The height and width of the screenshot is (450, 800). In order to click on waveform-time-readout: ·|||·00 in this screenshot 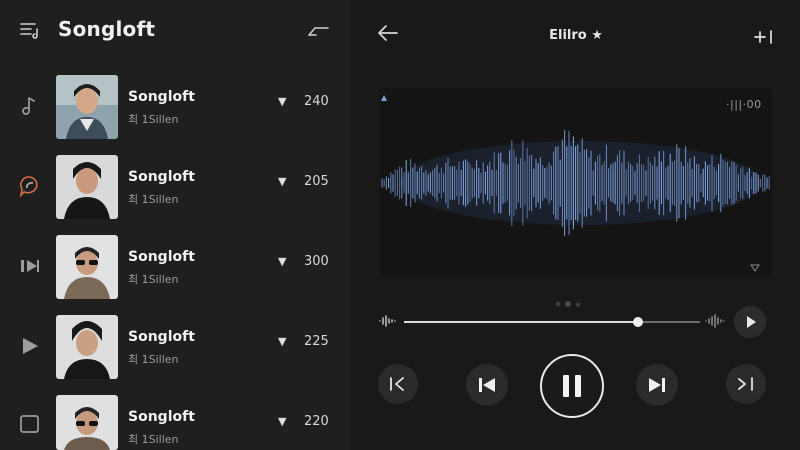, I will do `click(744, 104)`.